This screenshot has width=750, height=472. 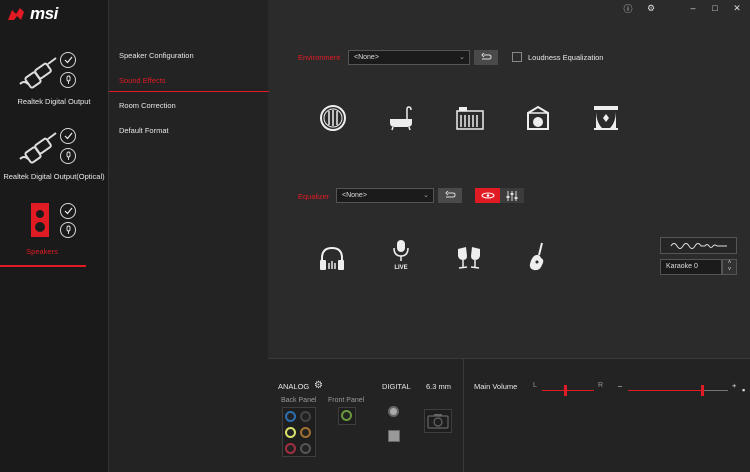 I want to click on msi-logo: msi, so click(x=32, y=14).